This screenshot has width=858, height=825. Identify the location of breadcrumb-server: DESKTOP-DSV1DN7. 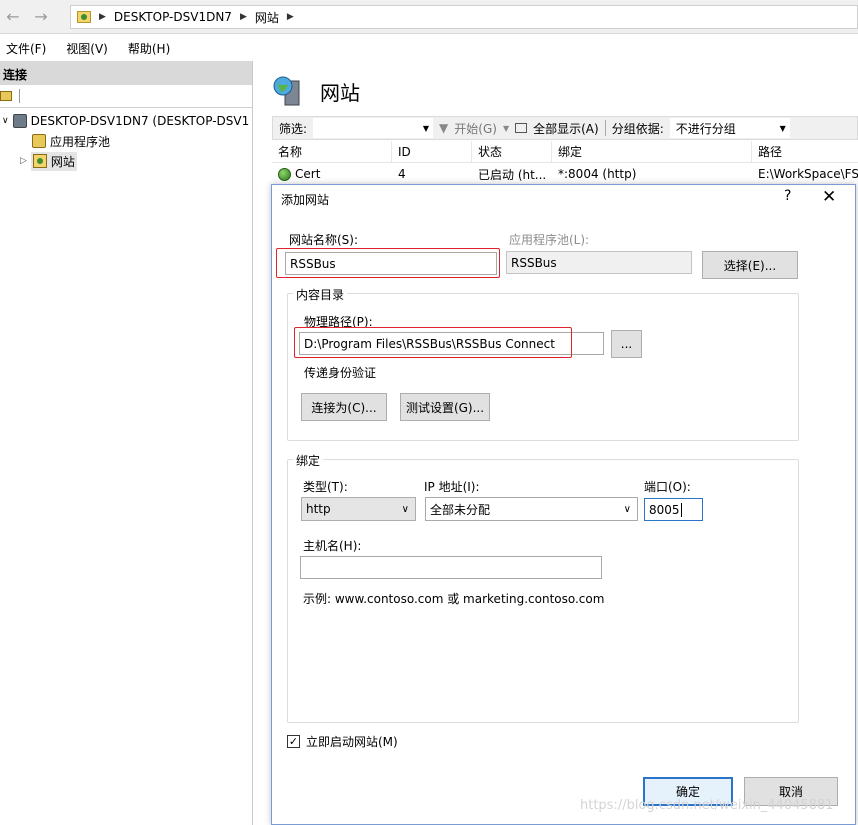
(173, 17).